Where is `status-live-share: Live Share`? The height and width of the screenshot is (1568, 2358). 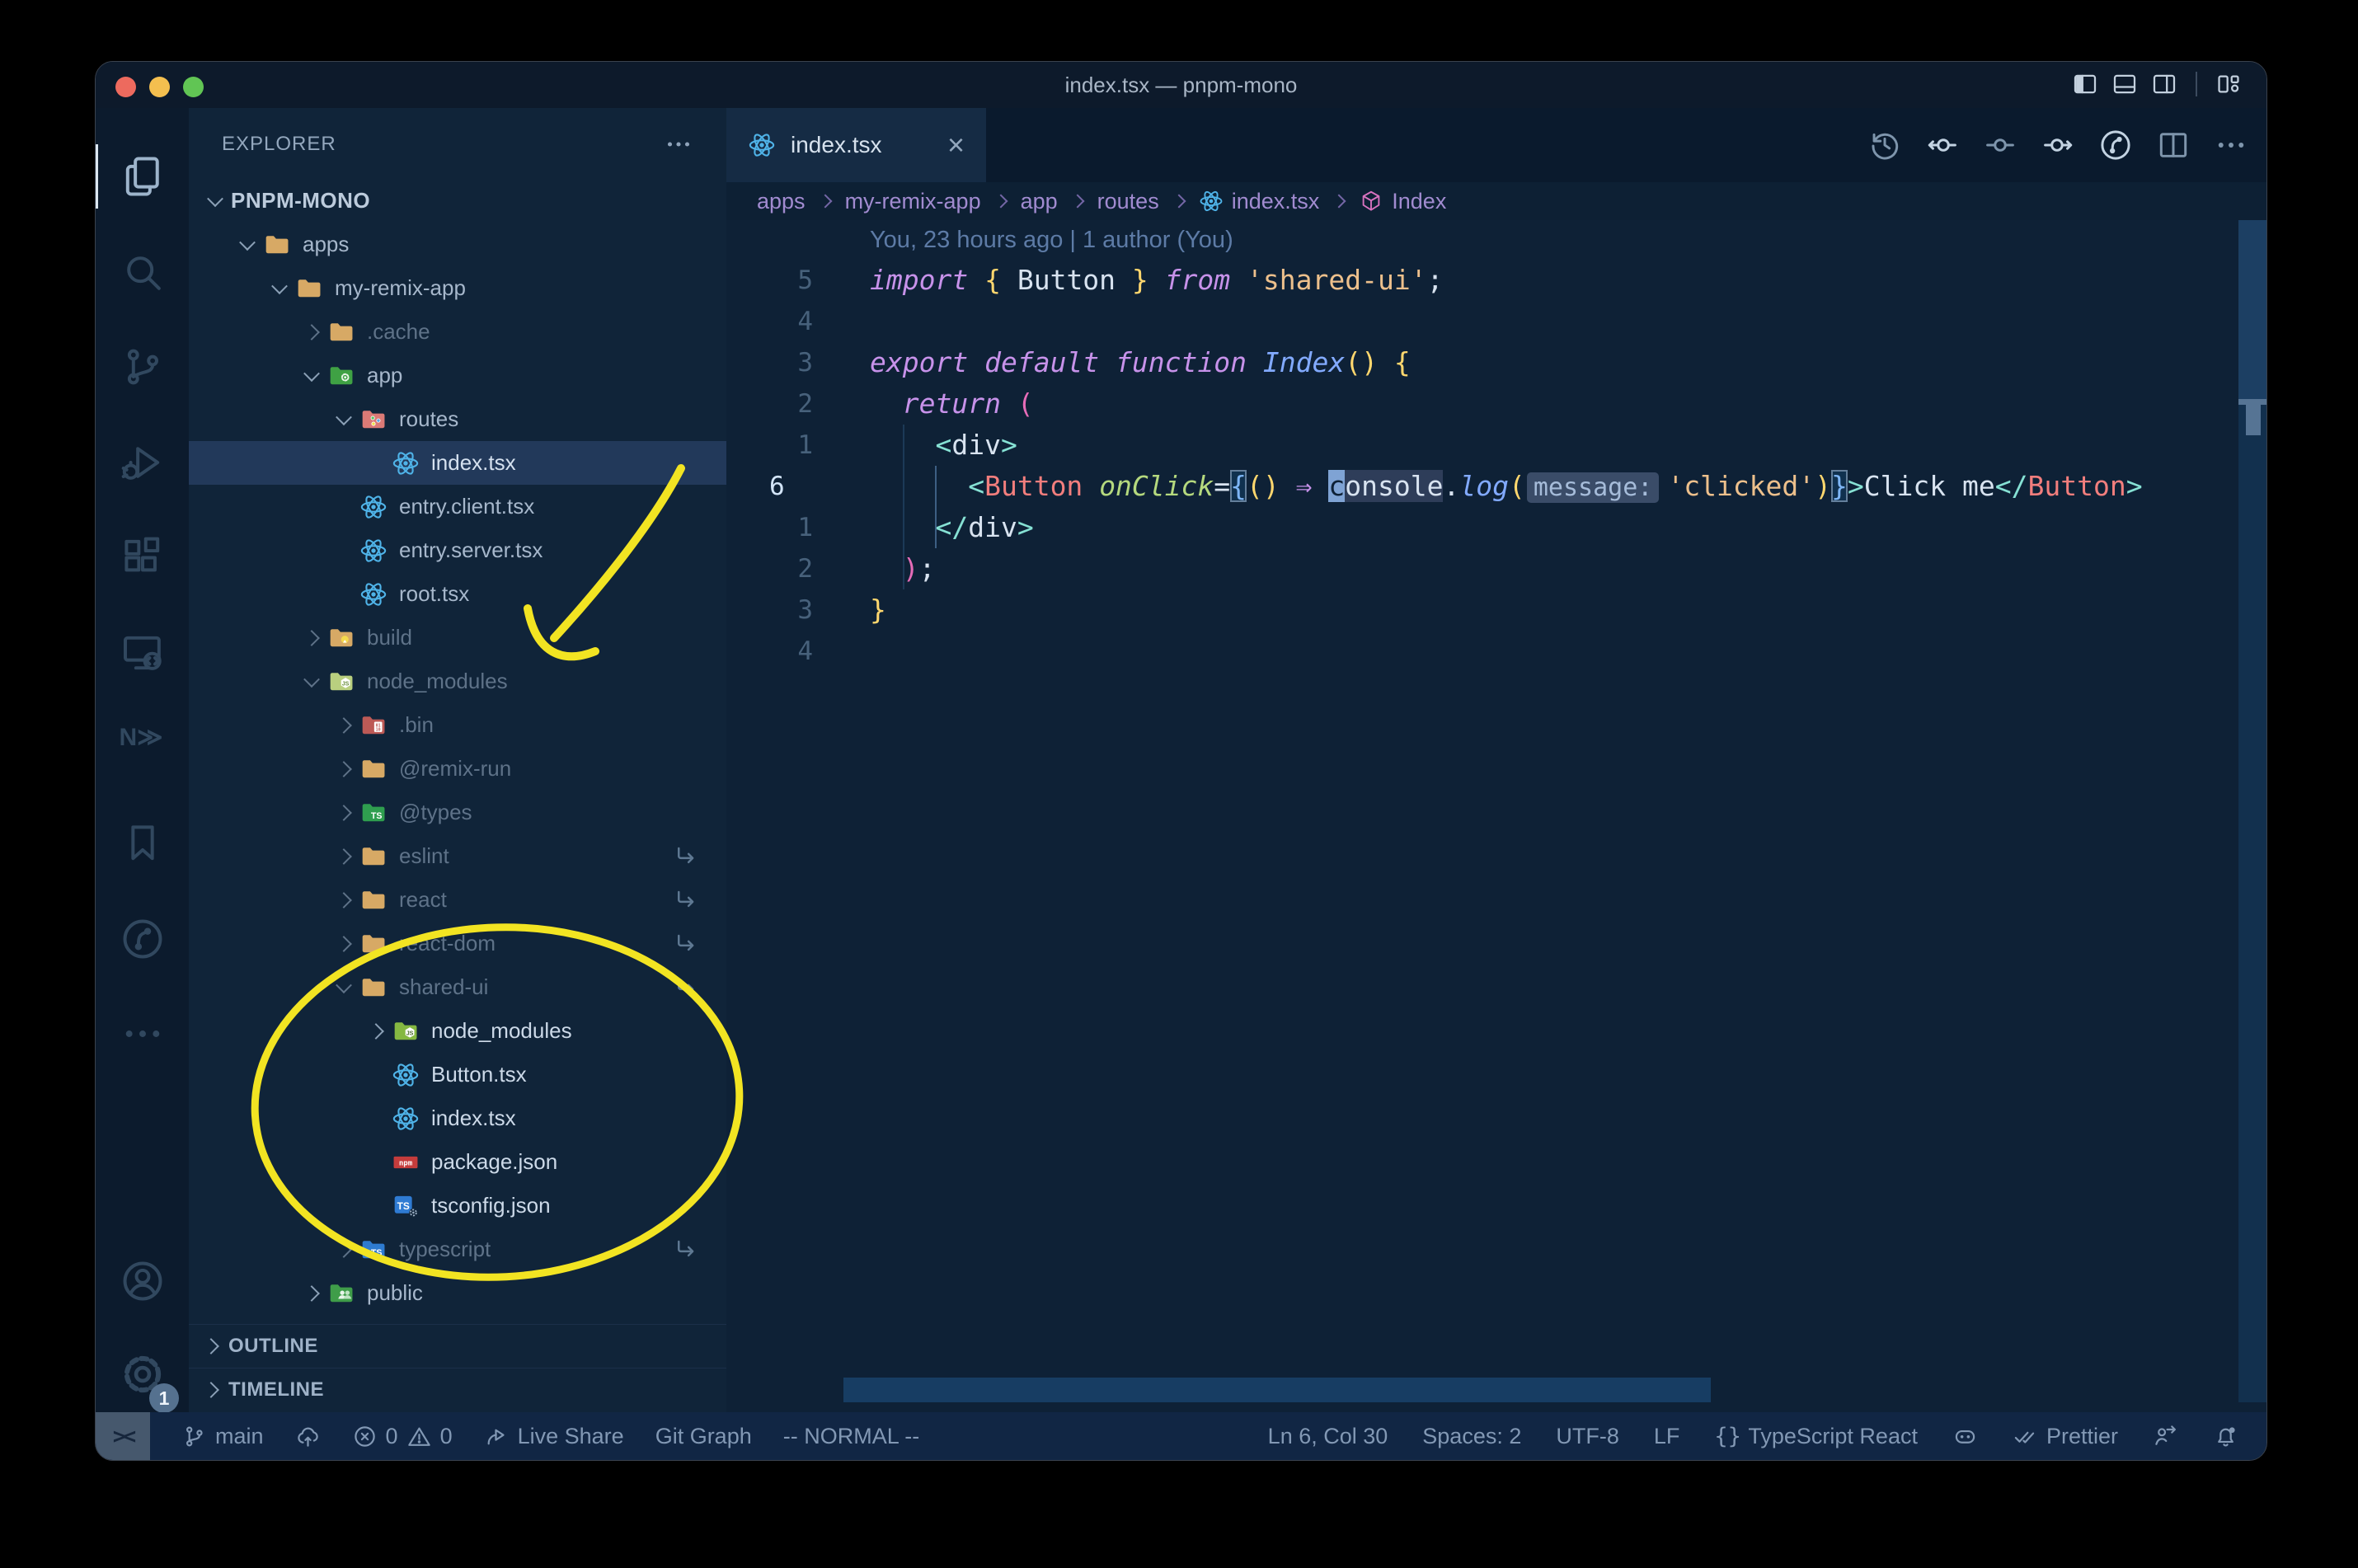 status-live-share: Live Share is located at coordinates (554, 1436).